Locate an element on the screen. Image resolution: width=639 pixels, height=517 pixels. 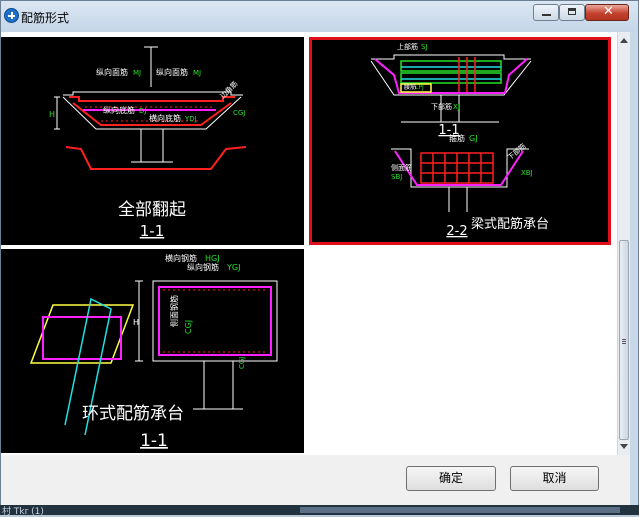
label-bottom-trans-code: YDJ is located at coordinates (190, 119).